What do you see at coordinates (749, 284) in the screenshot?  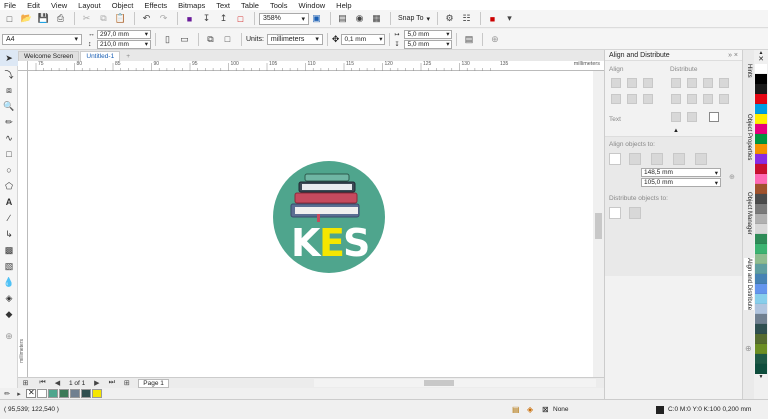 I see `tab-align-and-distribute: Align and Distribute` at bounding box center [749, 284].